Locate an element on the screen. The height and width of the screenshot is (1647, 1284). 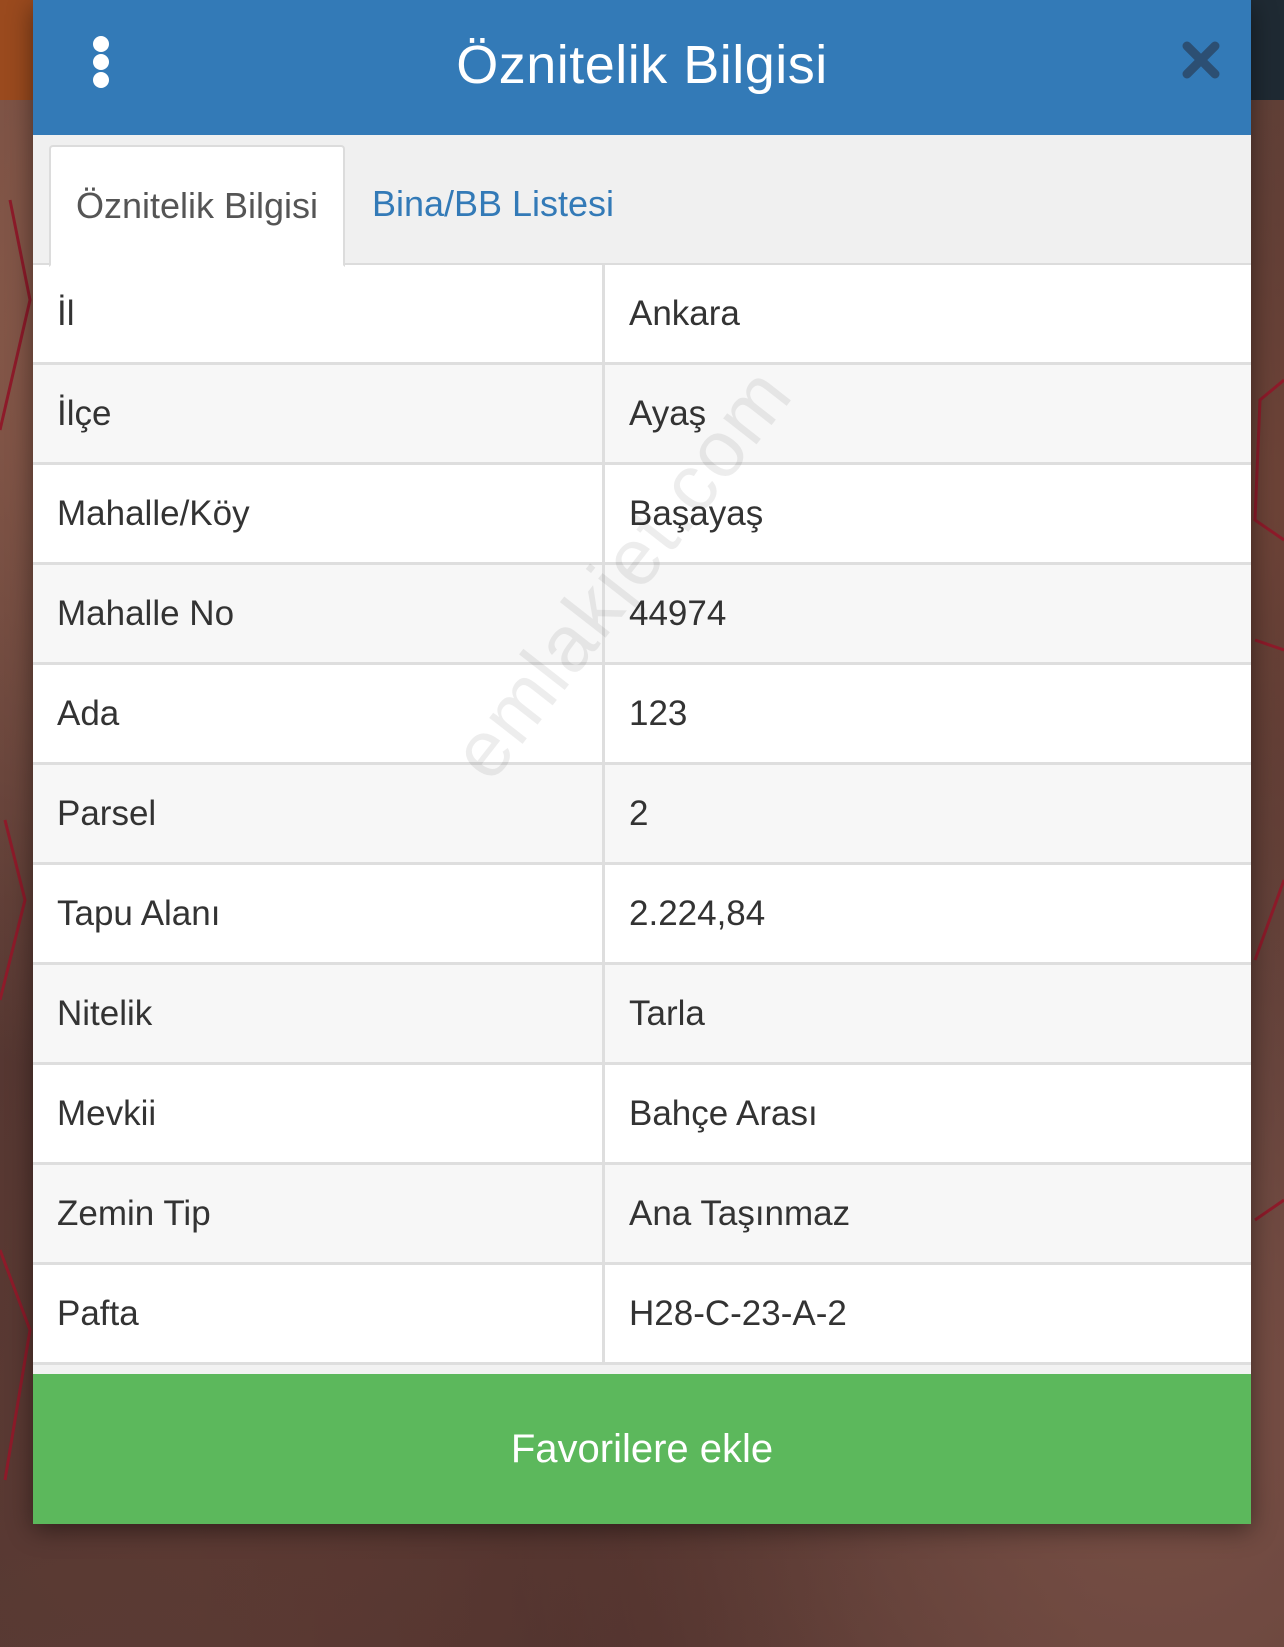
table-row: Mahalle/Köy Başayaş is located at coordinates (642, 513).